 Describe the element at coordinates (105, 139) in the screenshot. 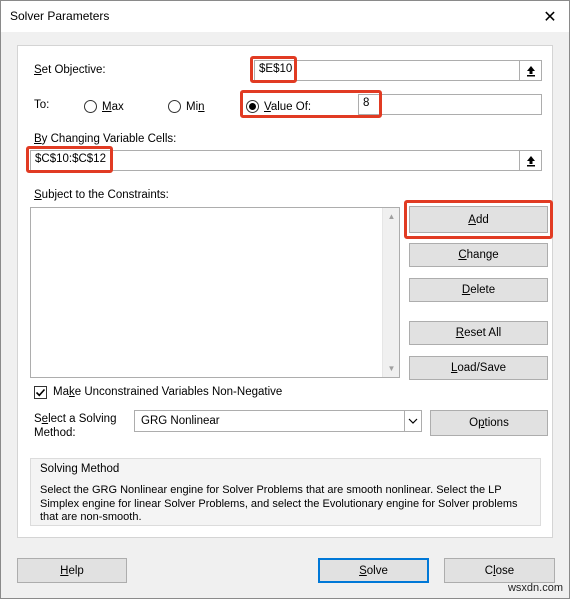

I see `changing-cells-label: By Changing Variable Cells:` at that location.